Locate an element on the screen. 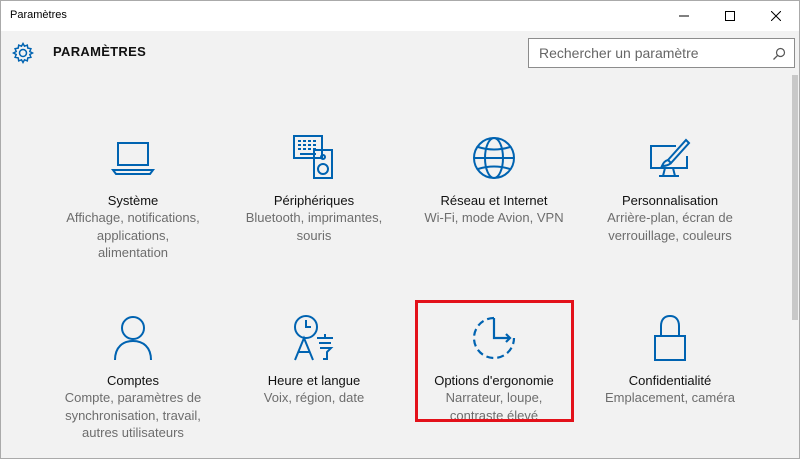 Image resolution: width=800 pixels, height=459 pixels. time-language-icon is located at coordinates (314, 338).